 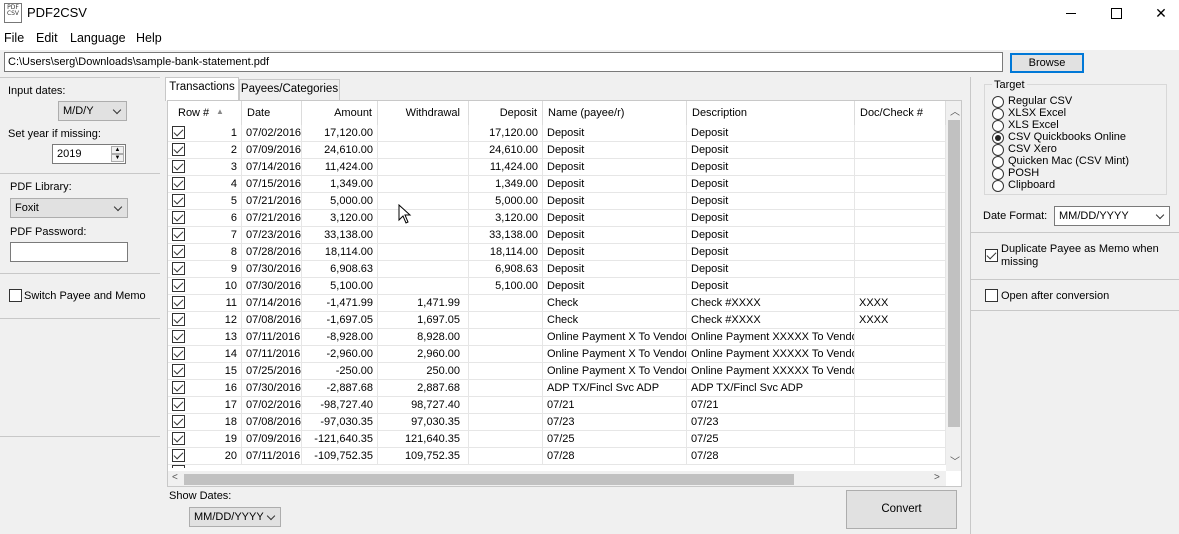 I want to click on tab-payees-categories: Payees/Categories, so click(x=289, y=89).